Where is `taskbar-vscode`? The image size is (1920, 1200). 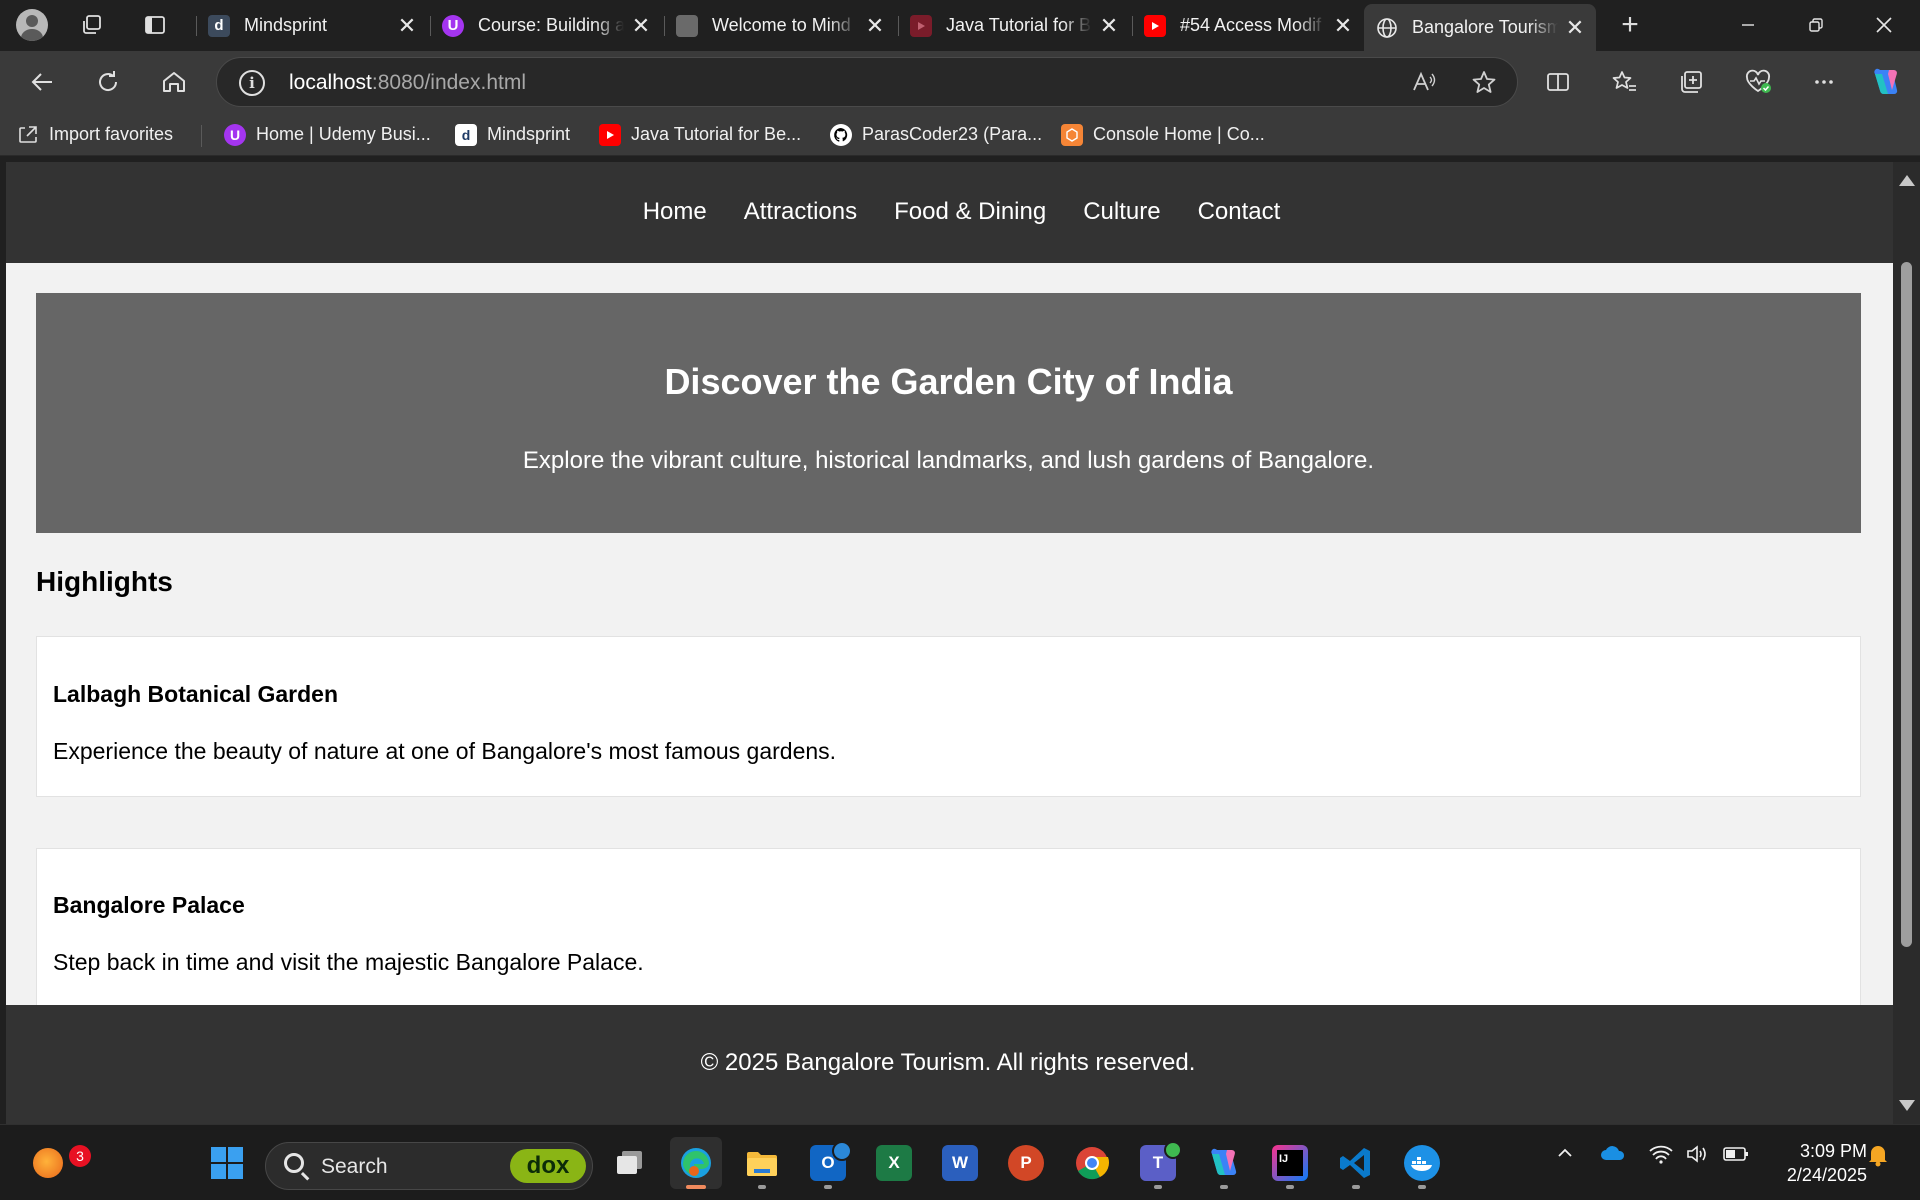
taskbar-vscode is located at coordinates (1356, 1163).